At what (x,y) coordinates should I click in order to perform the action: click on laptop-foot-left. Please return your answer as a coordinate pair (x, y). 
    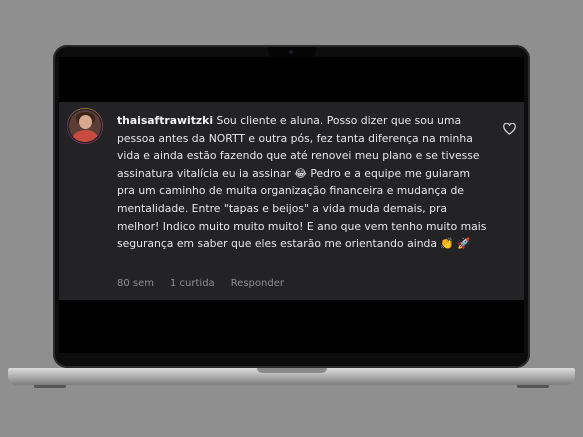
    Looking at the image, I should click on (50, 386).